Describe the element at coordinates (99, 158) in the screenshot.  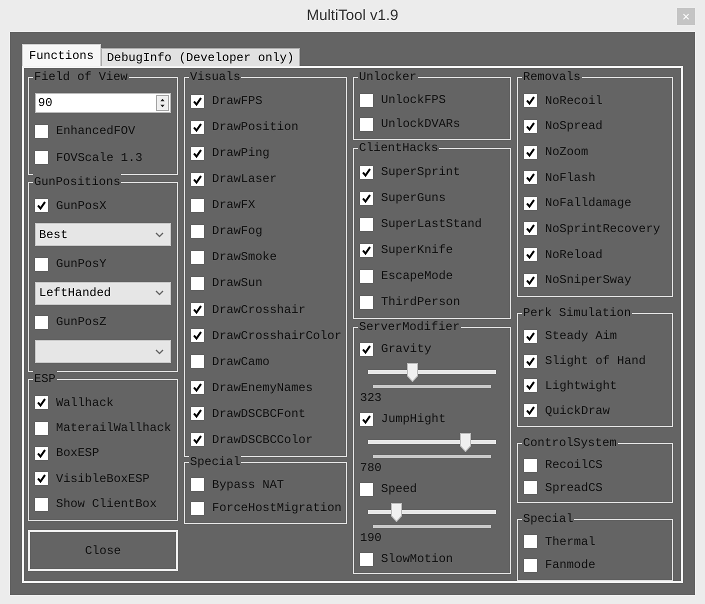
I see `checkbox-label: FOVScale 1.3` at that location.